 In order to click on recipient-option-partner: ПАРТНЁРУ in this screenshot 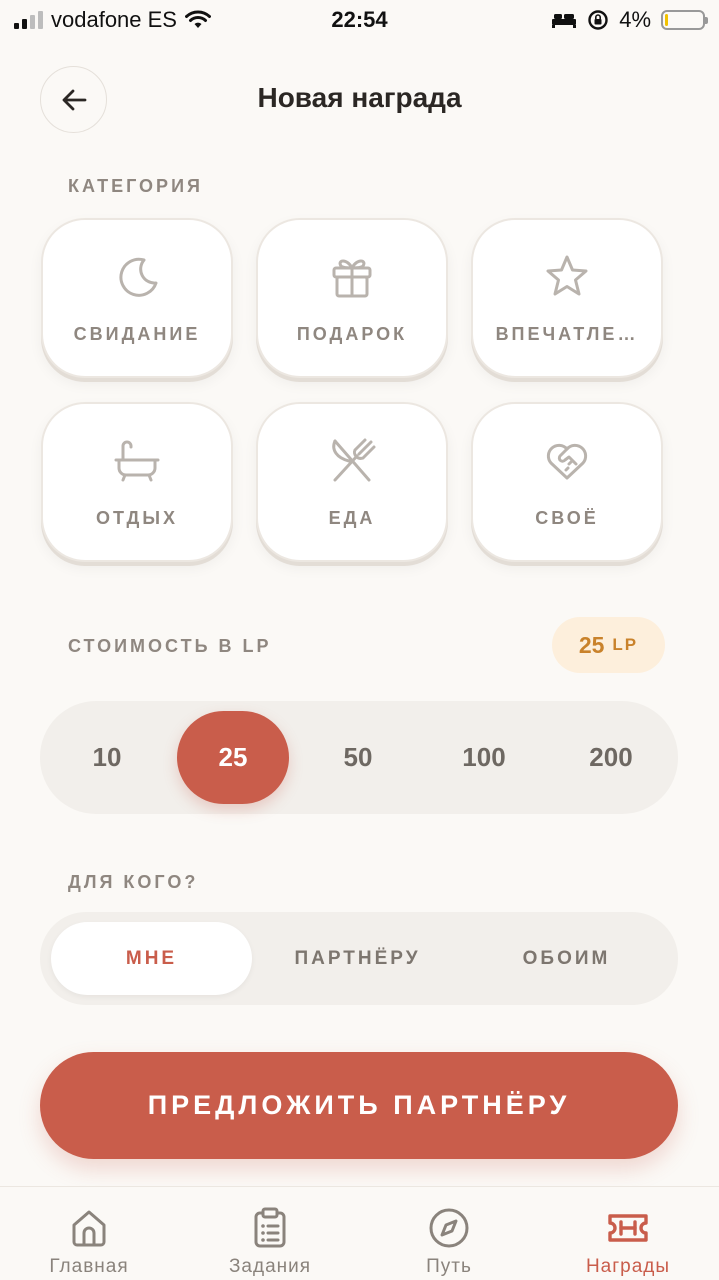, I will do `click(357, 958)`.